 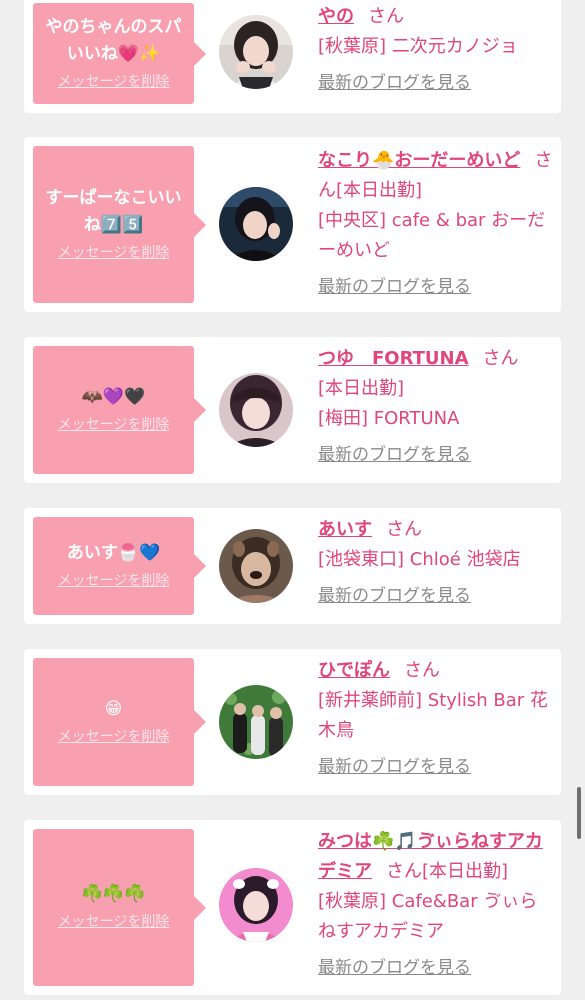 I want to click on shop-line: [秋葉原] Cafe&Bar ゔぃらねすアカデミア, so click(x=436, y=917).